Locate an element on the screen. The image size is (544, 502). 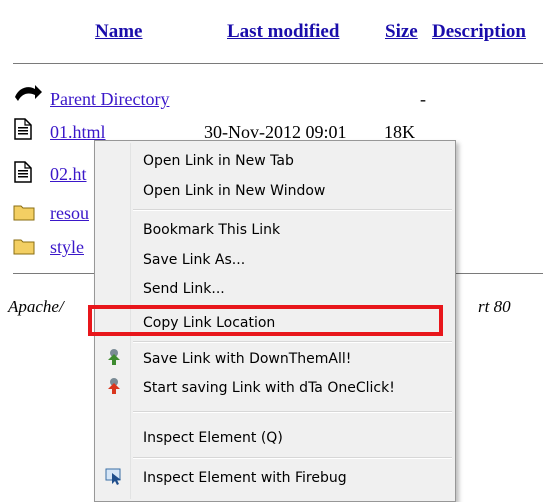
column-header-size: Size is located at coordinates (401, 32).